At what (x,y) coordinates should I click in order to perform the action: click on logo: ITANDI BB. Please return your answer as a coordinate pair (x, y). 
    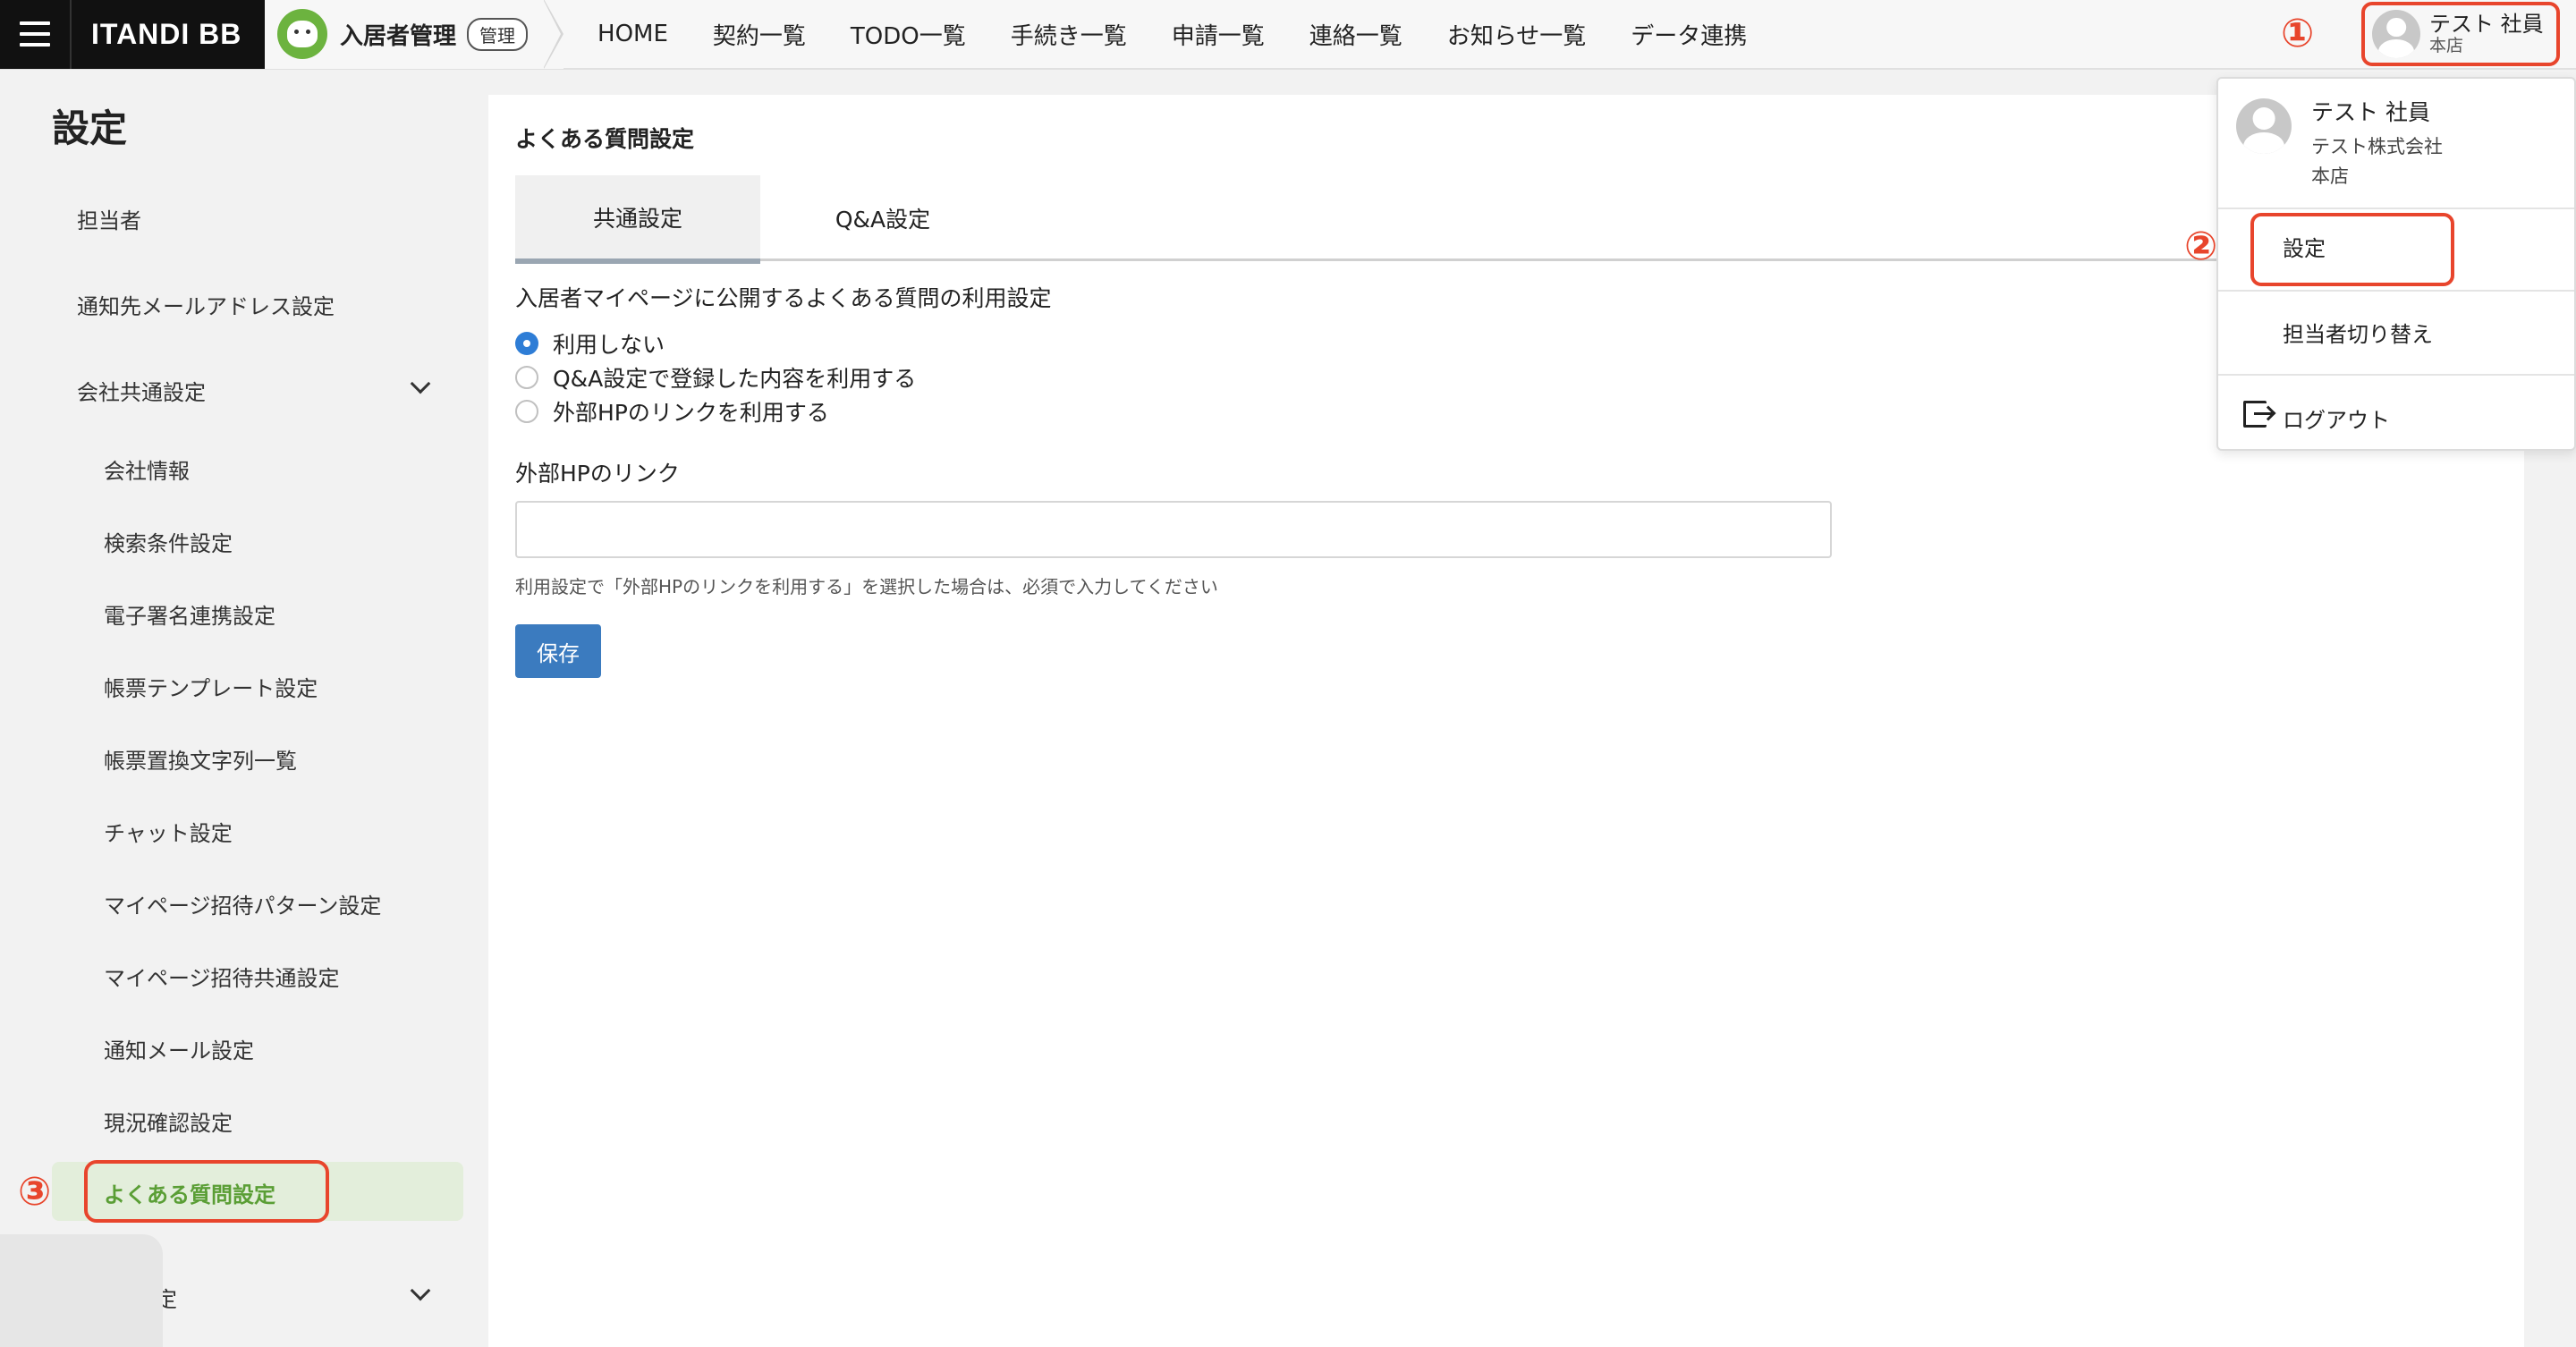
    Looking at the image, I should click on (167, 34).